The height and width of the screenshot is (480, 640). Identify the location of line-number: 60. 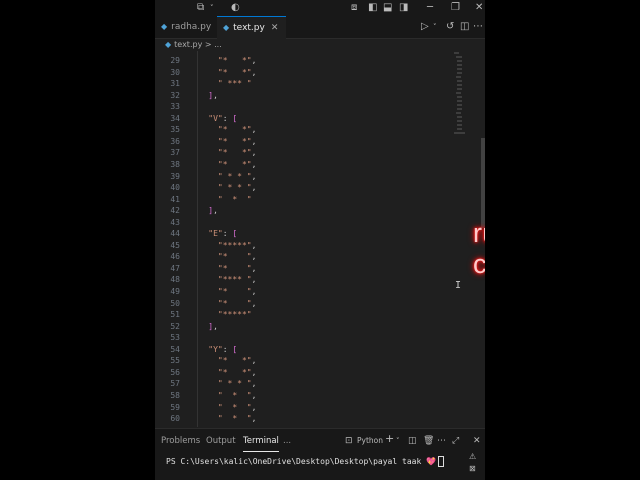
(175, 419).